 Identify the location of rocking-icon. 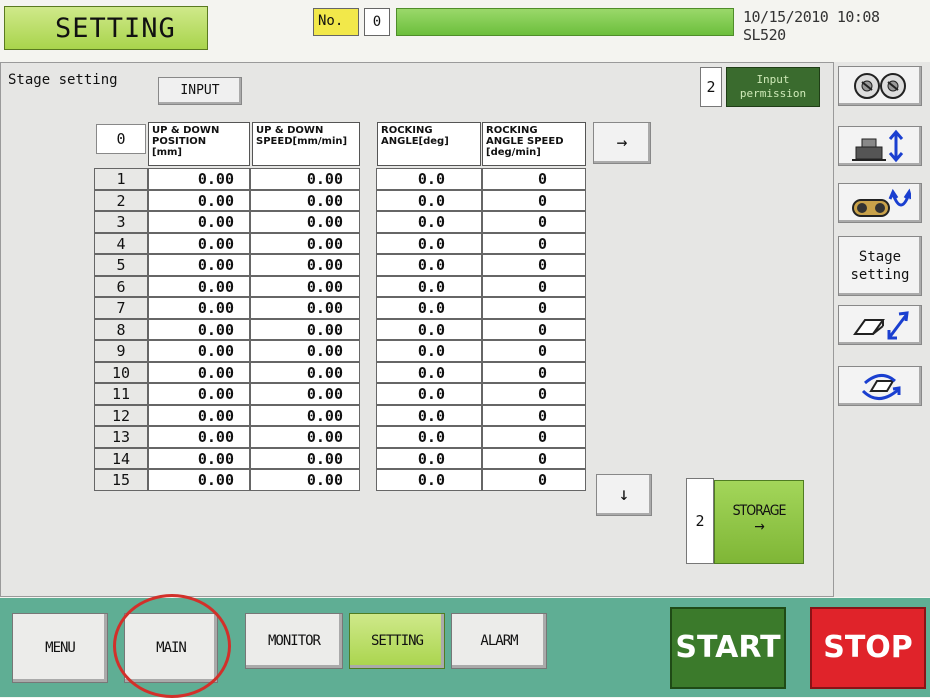
(881, 202).